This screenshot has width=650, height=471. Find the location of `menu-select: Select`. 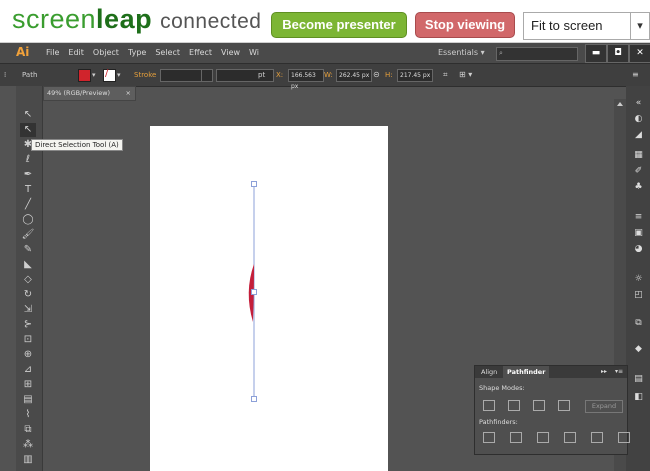

menu-select: Select is located at coordinates (167, 52).